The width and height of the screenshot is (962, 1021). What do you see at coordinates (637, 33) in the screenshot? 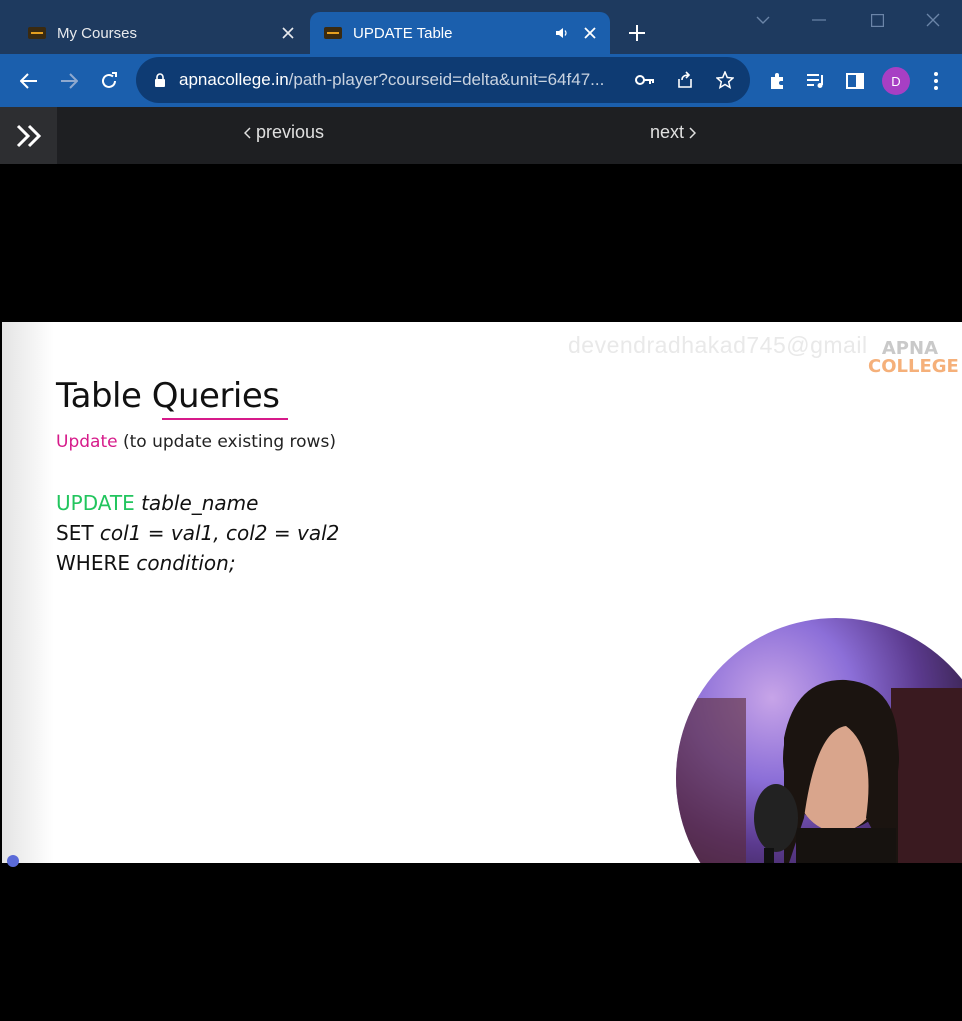
I see `new-tab-plus-icon` at bounding box center [637, 33].